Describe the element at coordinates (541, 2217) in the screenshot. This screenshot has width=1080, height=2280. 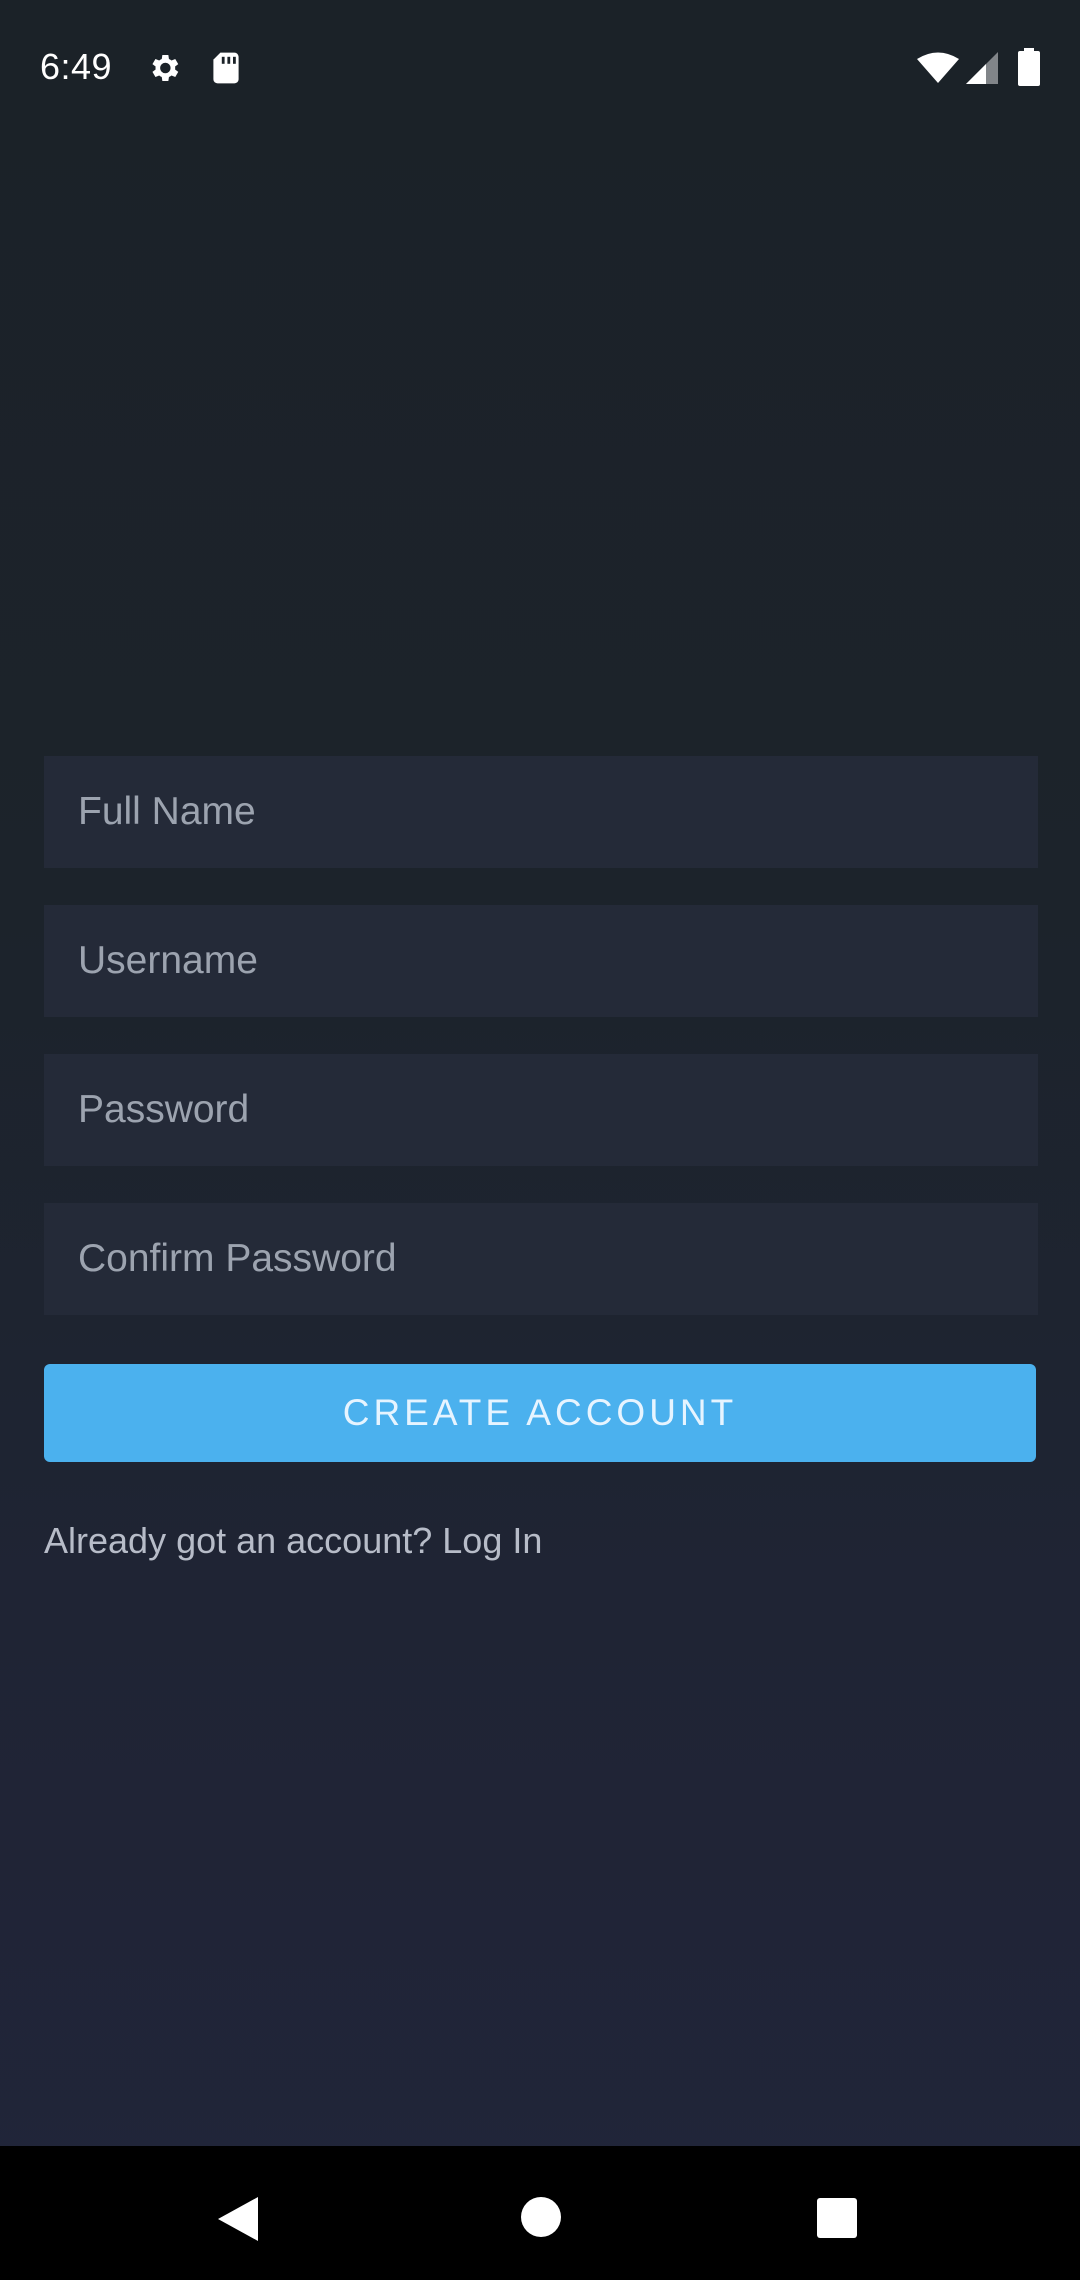
I see `home-icon` at that location.